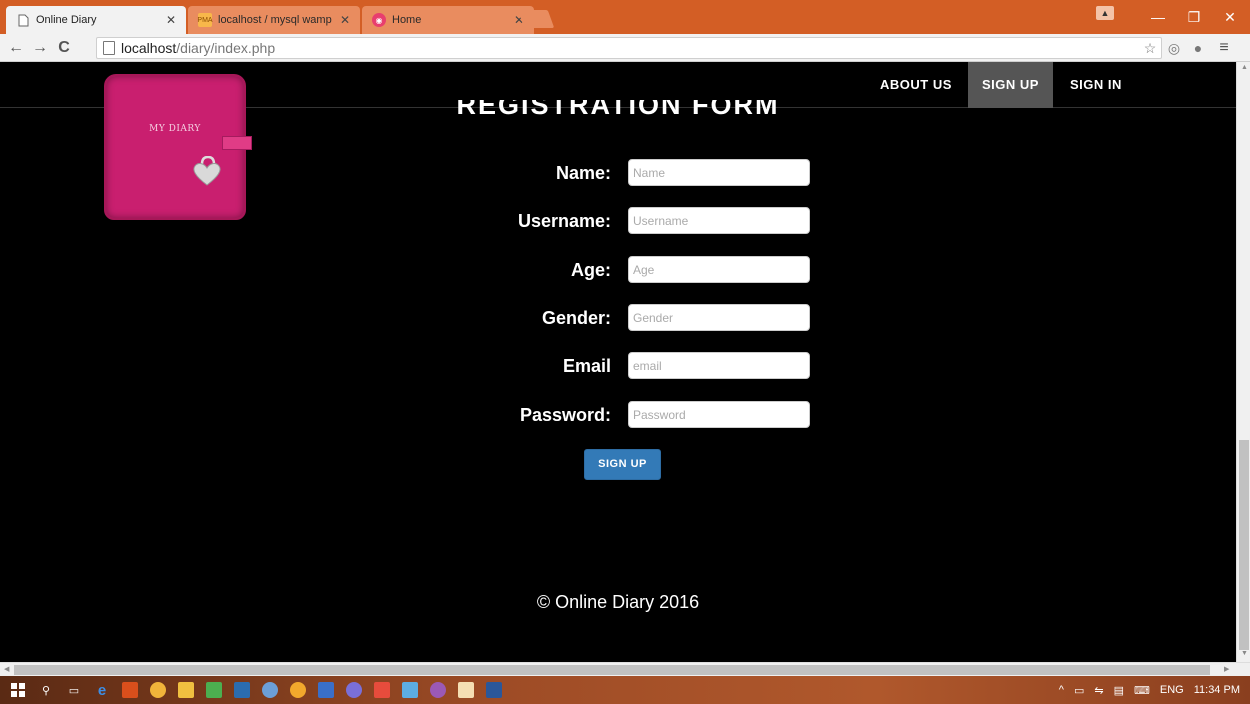 This screenshot has width=1250, height=704. Describe the element at coordinates (149, 48) in the screenshot. I see `url-host: localhost` at that location.